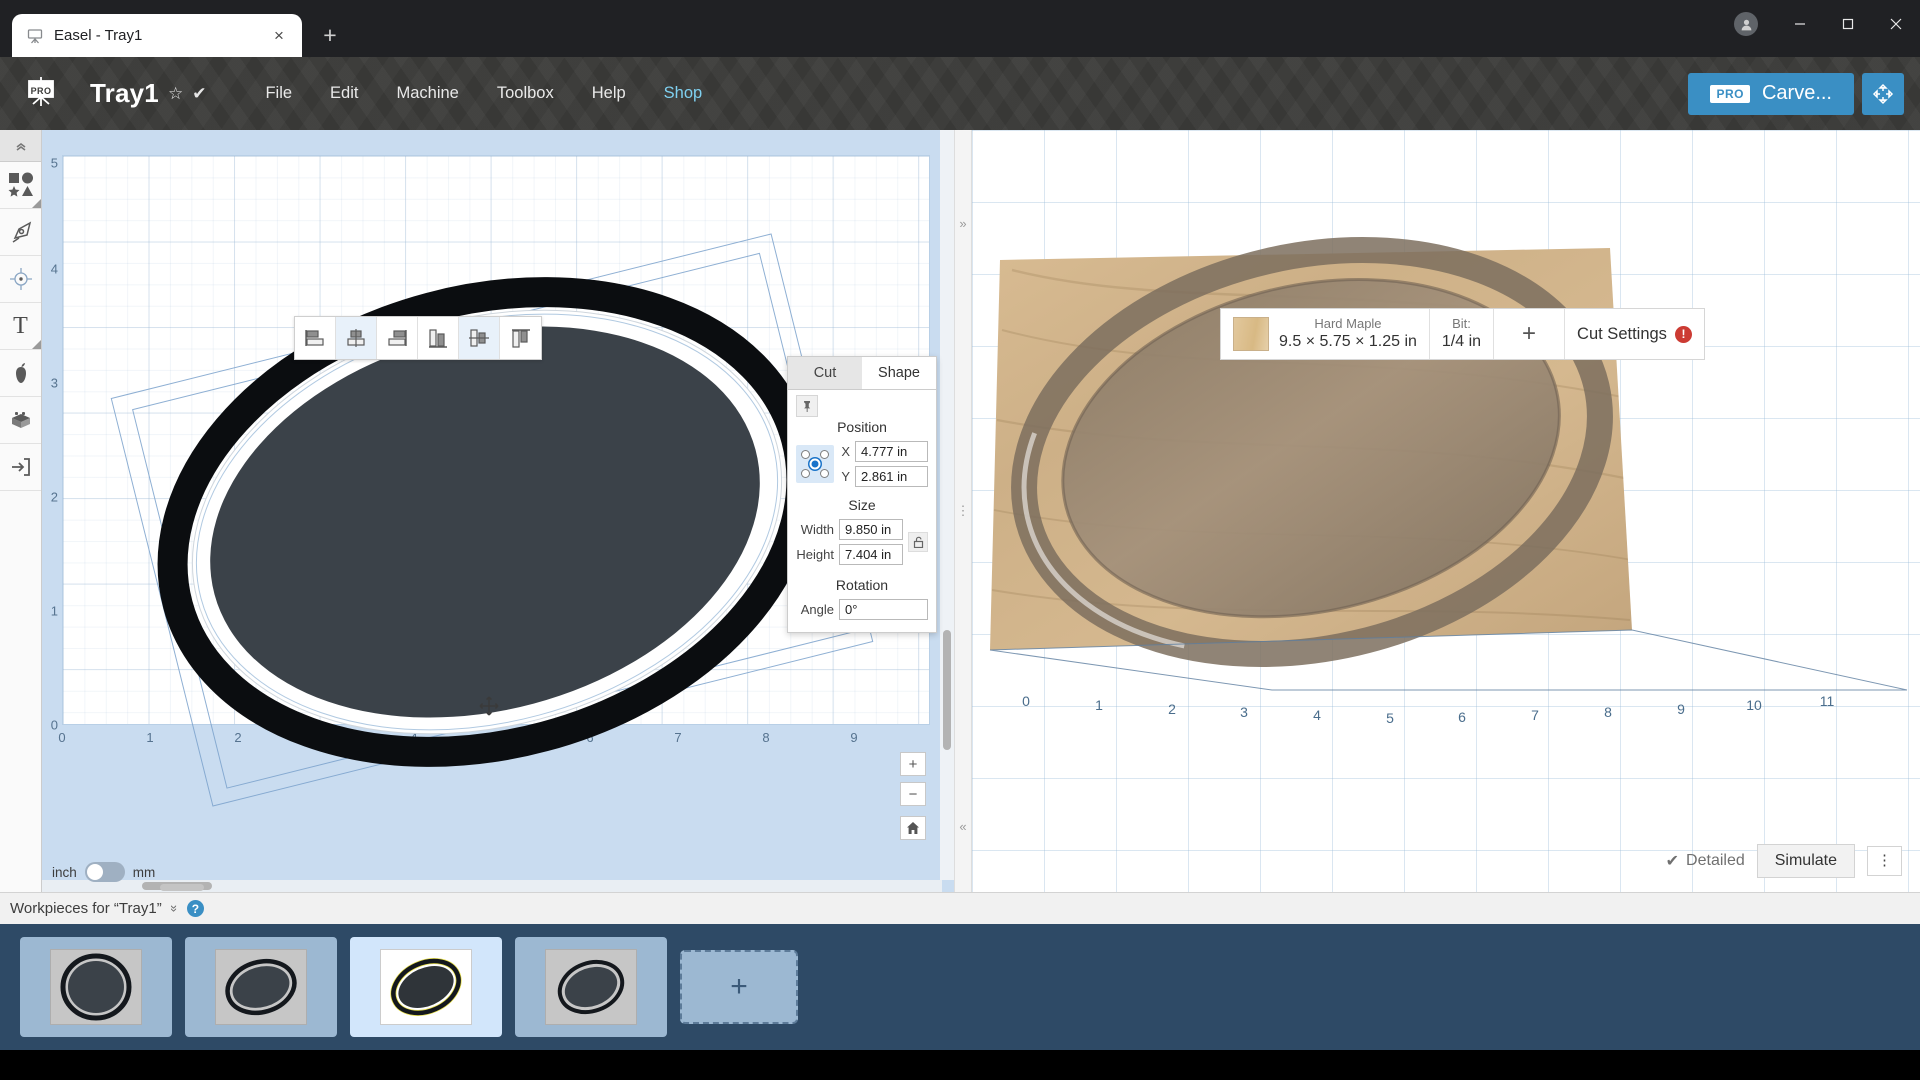  I want to click on ruler-h-tick: 1, so click(150, 737).